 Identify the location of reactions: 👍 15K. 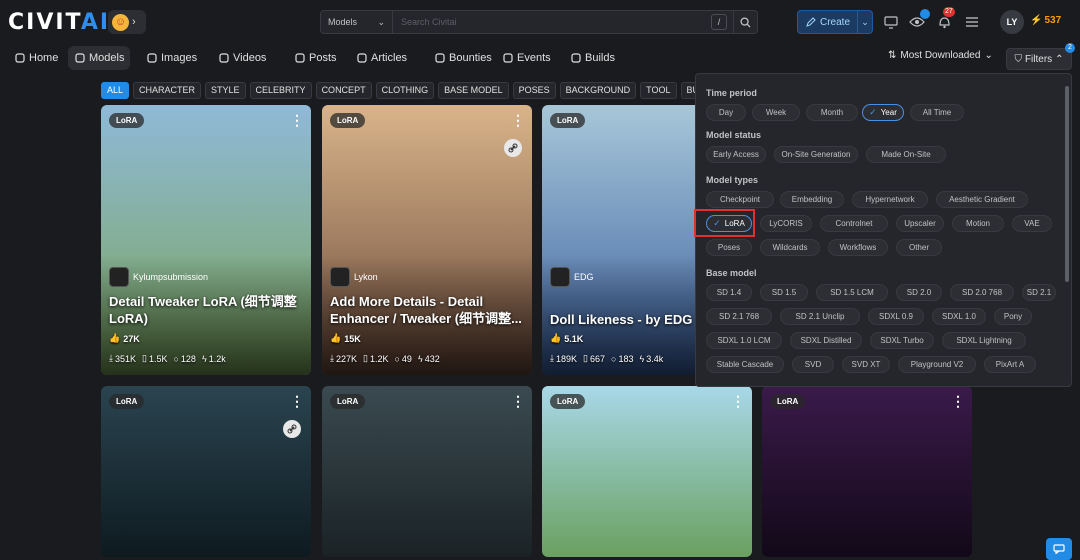
(345, 338).